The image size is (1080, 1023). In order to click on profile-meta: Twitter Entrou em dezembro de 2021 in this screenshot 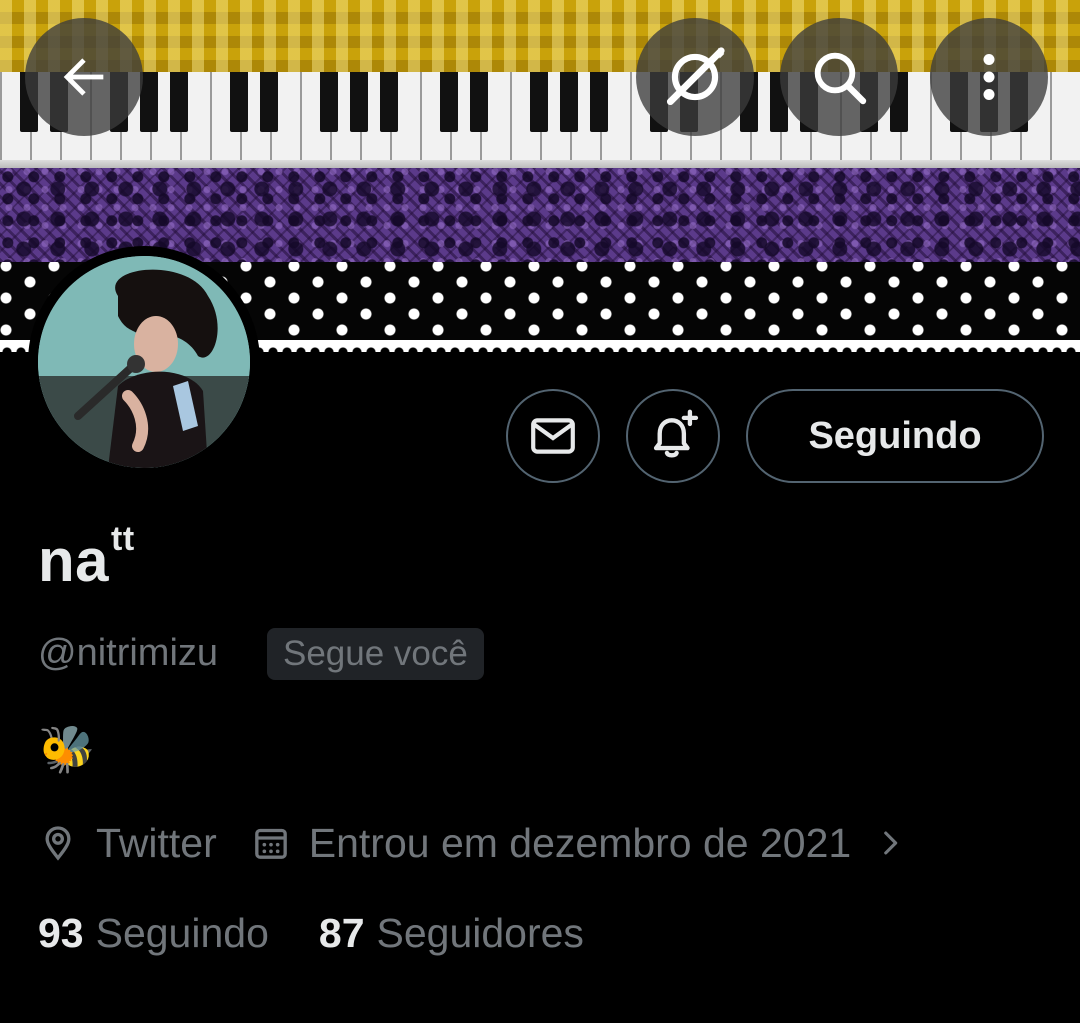, I will do `click(472, 843)`.